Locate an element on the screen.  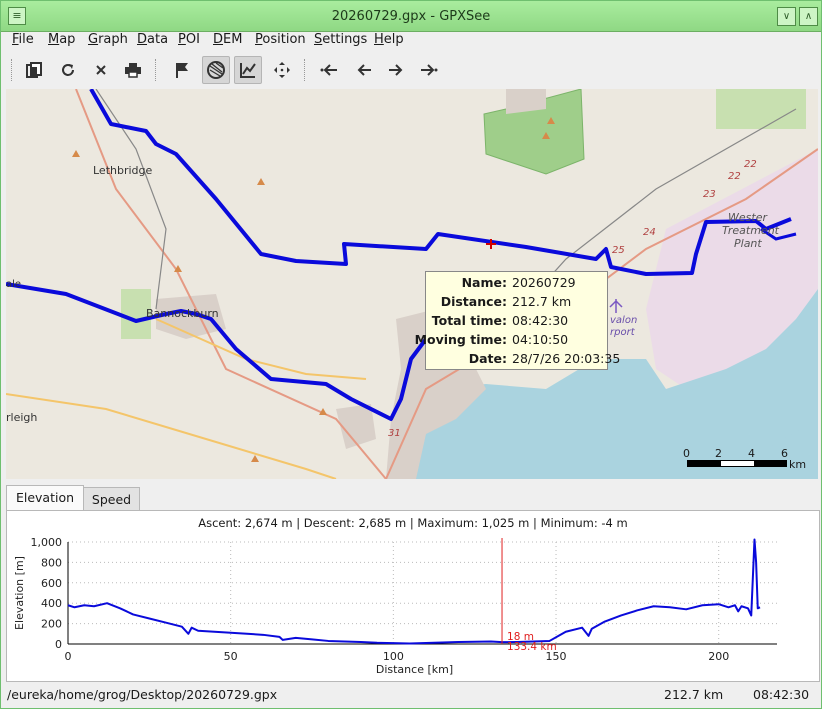
show-map-icon is located at coordinates (216, 70).